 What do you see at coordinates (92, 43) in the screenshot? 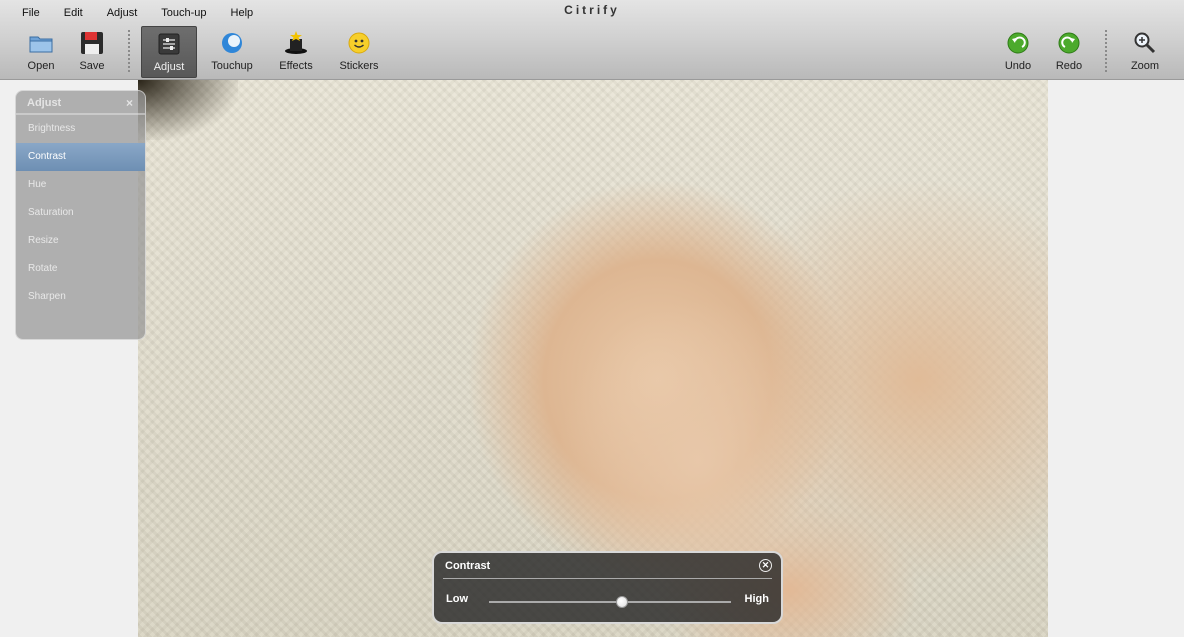
I see `floppy-disk-icon` at bounding box center [92, 43].